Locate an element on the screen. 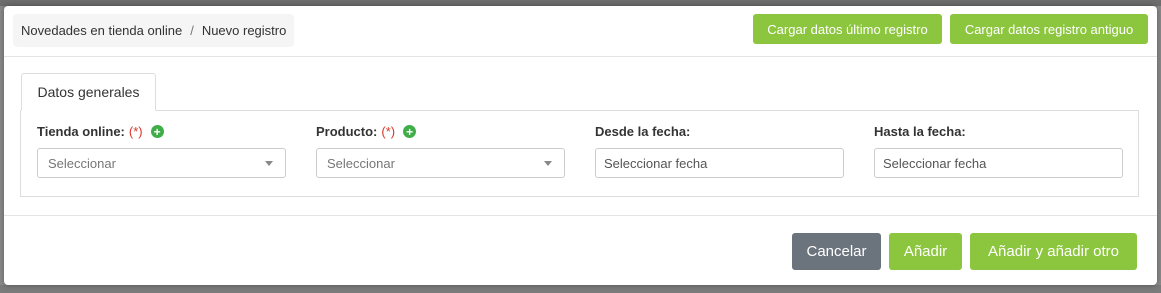  background-table-row is located at coordinates (580, 289).